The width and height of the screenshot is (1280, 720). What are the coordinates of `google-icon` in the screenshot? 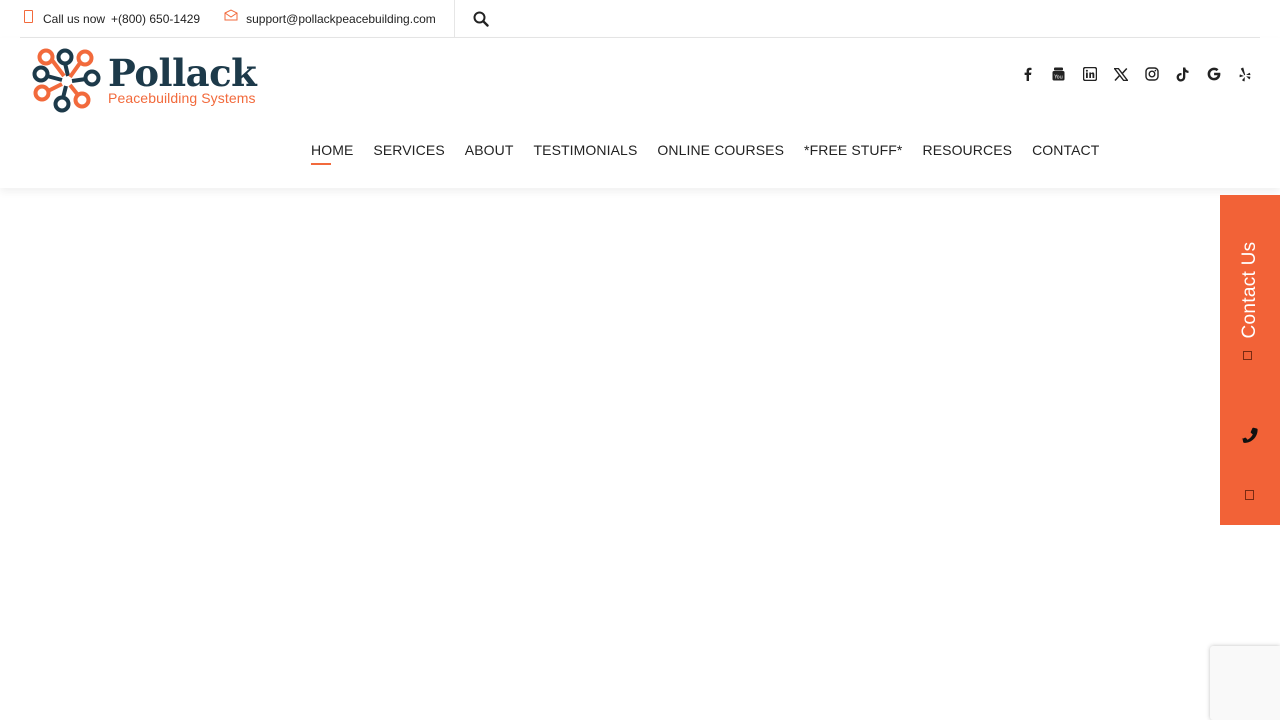 It's located at (1213, 74).